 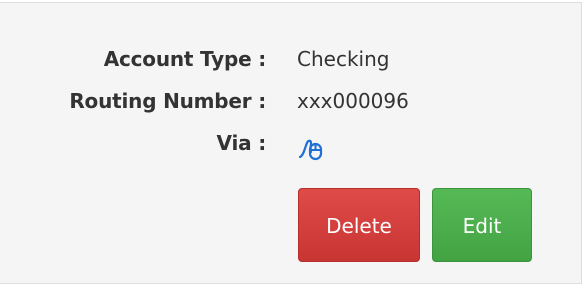 I want to click on account-type-value: Checking, so click(x=343, y=59).